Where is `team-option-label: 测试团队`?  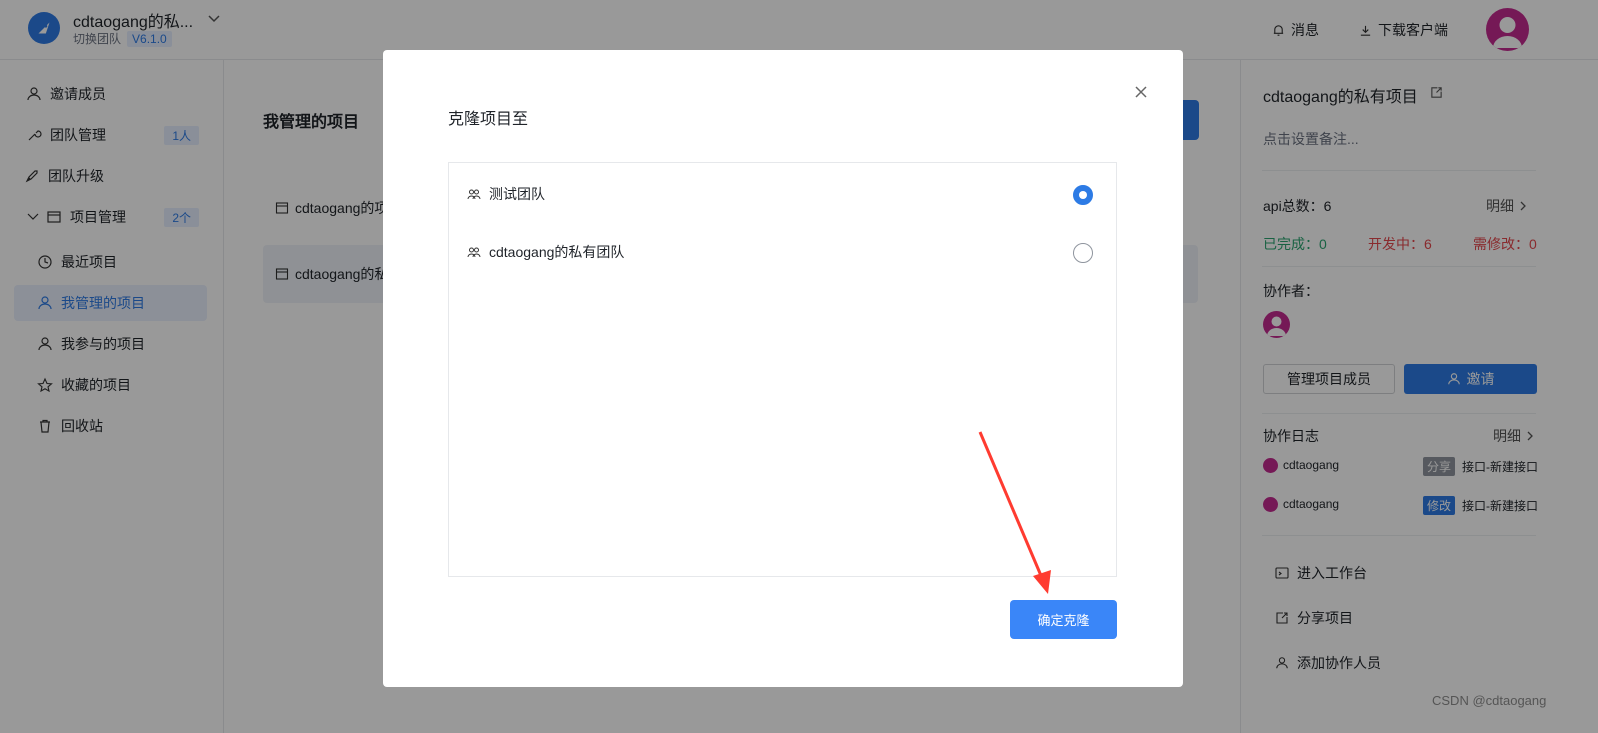 team-option-label: 测试团队 is located at coordinates (517, 194).